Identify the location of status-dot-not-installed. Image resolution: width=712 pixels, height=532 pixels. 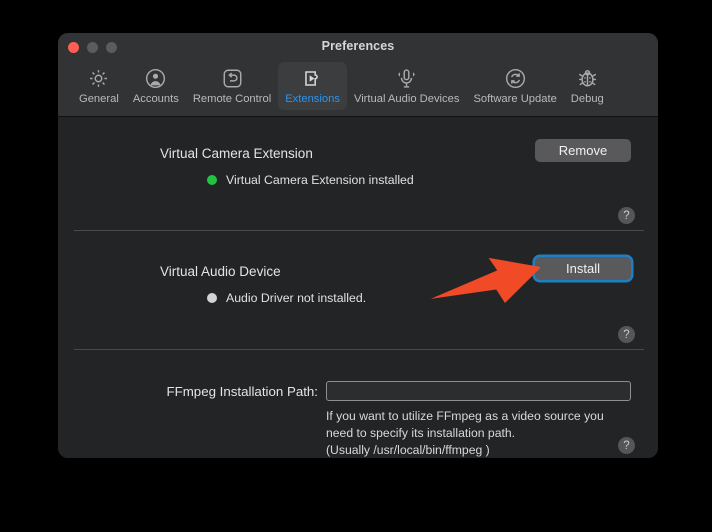
(212, 298).